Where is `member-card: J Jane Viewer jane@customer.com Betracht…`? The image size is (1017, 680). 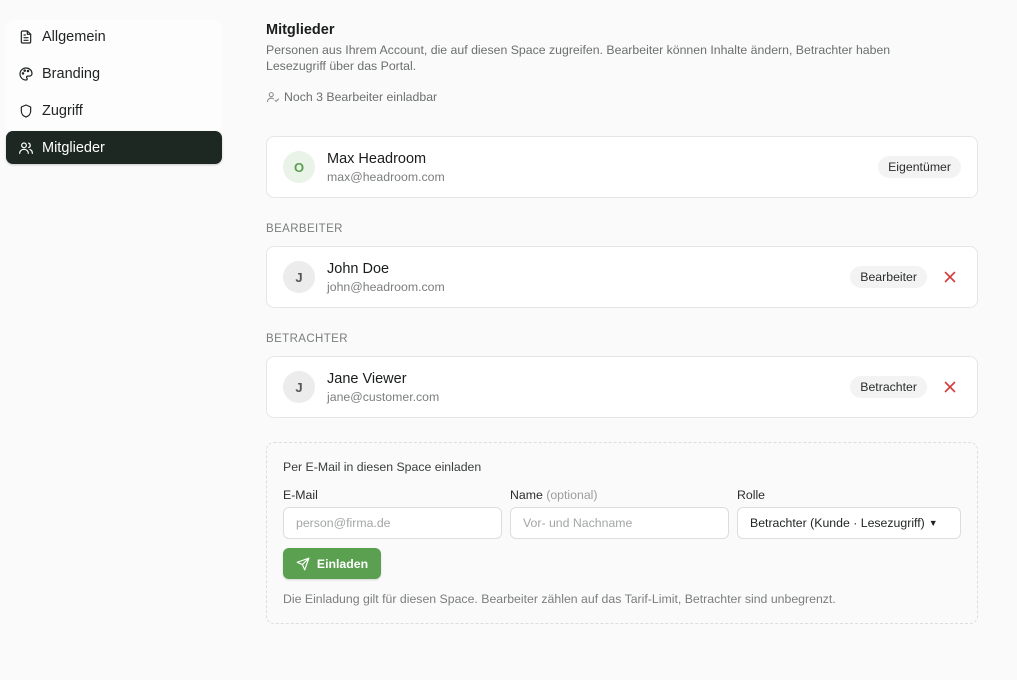 member-card: J Jane Viewer jane@customer.com Betracht… is located at coordinates (622, 387).